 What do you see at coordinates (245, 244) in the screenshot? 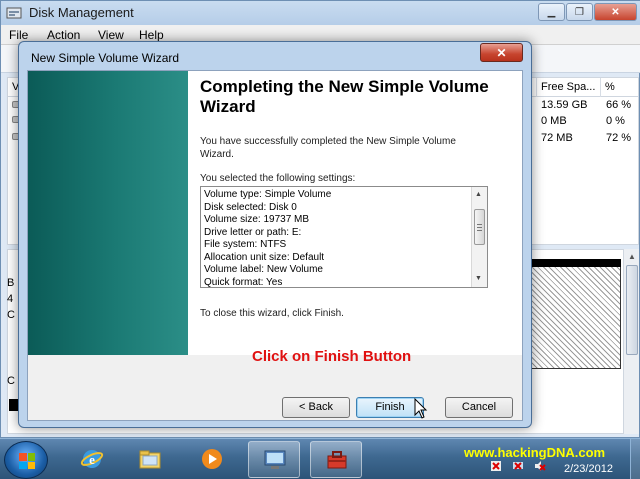
I see `setting-file-system: File system: NTFS` at bounding box center [245, 244].